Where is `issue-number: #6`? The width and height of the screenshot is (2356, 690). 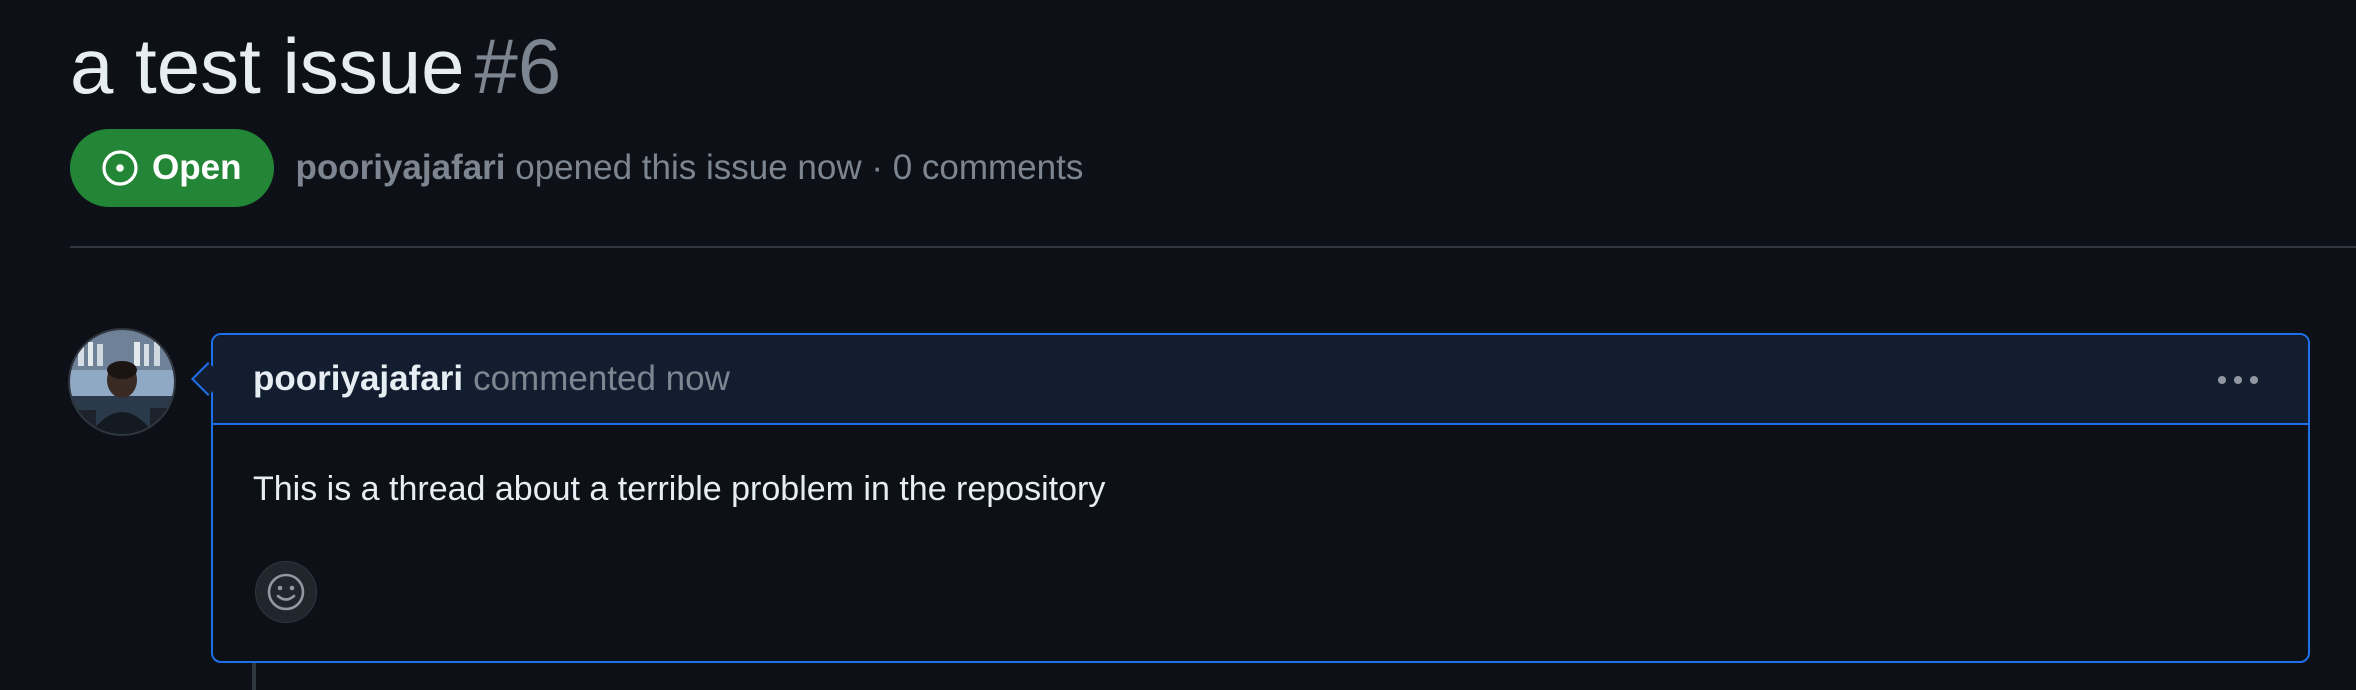
issue-number: #6 is located at coordinates (518, 66).